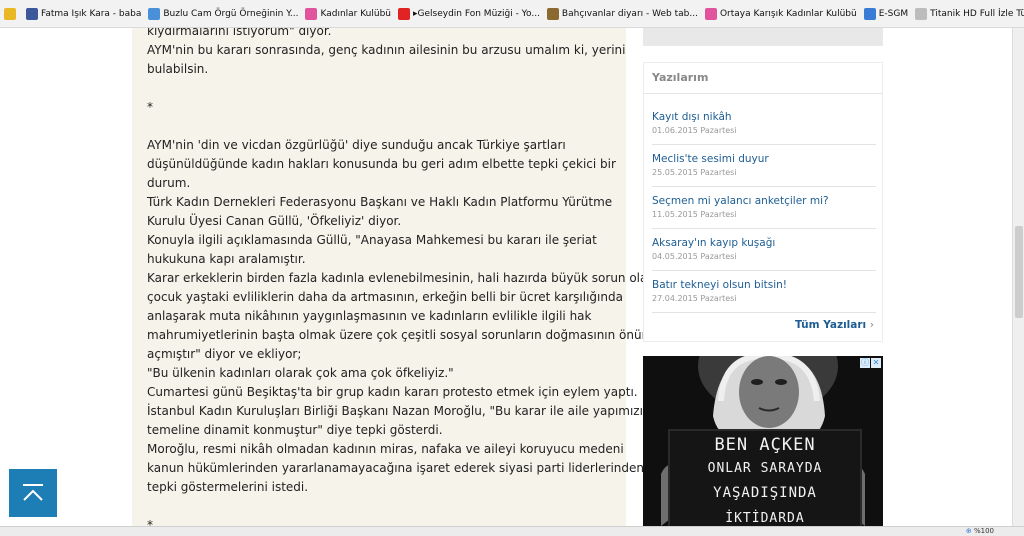 The width and height of the screenshot is (1024, 536). I want to click on post-date: 11.05.2015 Pazartesi, so click(694, 214).